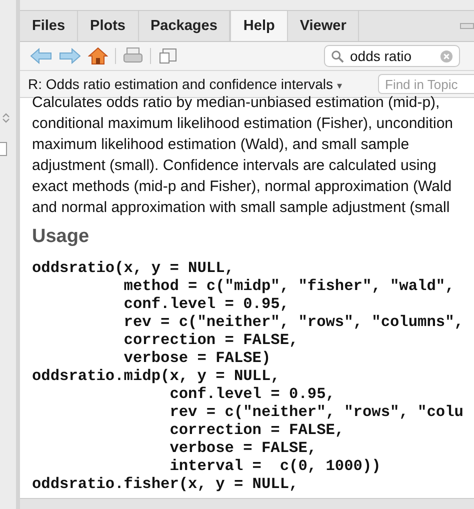  What do you see at coordinates (41, 56) in the screenshot?
I see `back-arrow-icon` at bounding box center [41, 56].